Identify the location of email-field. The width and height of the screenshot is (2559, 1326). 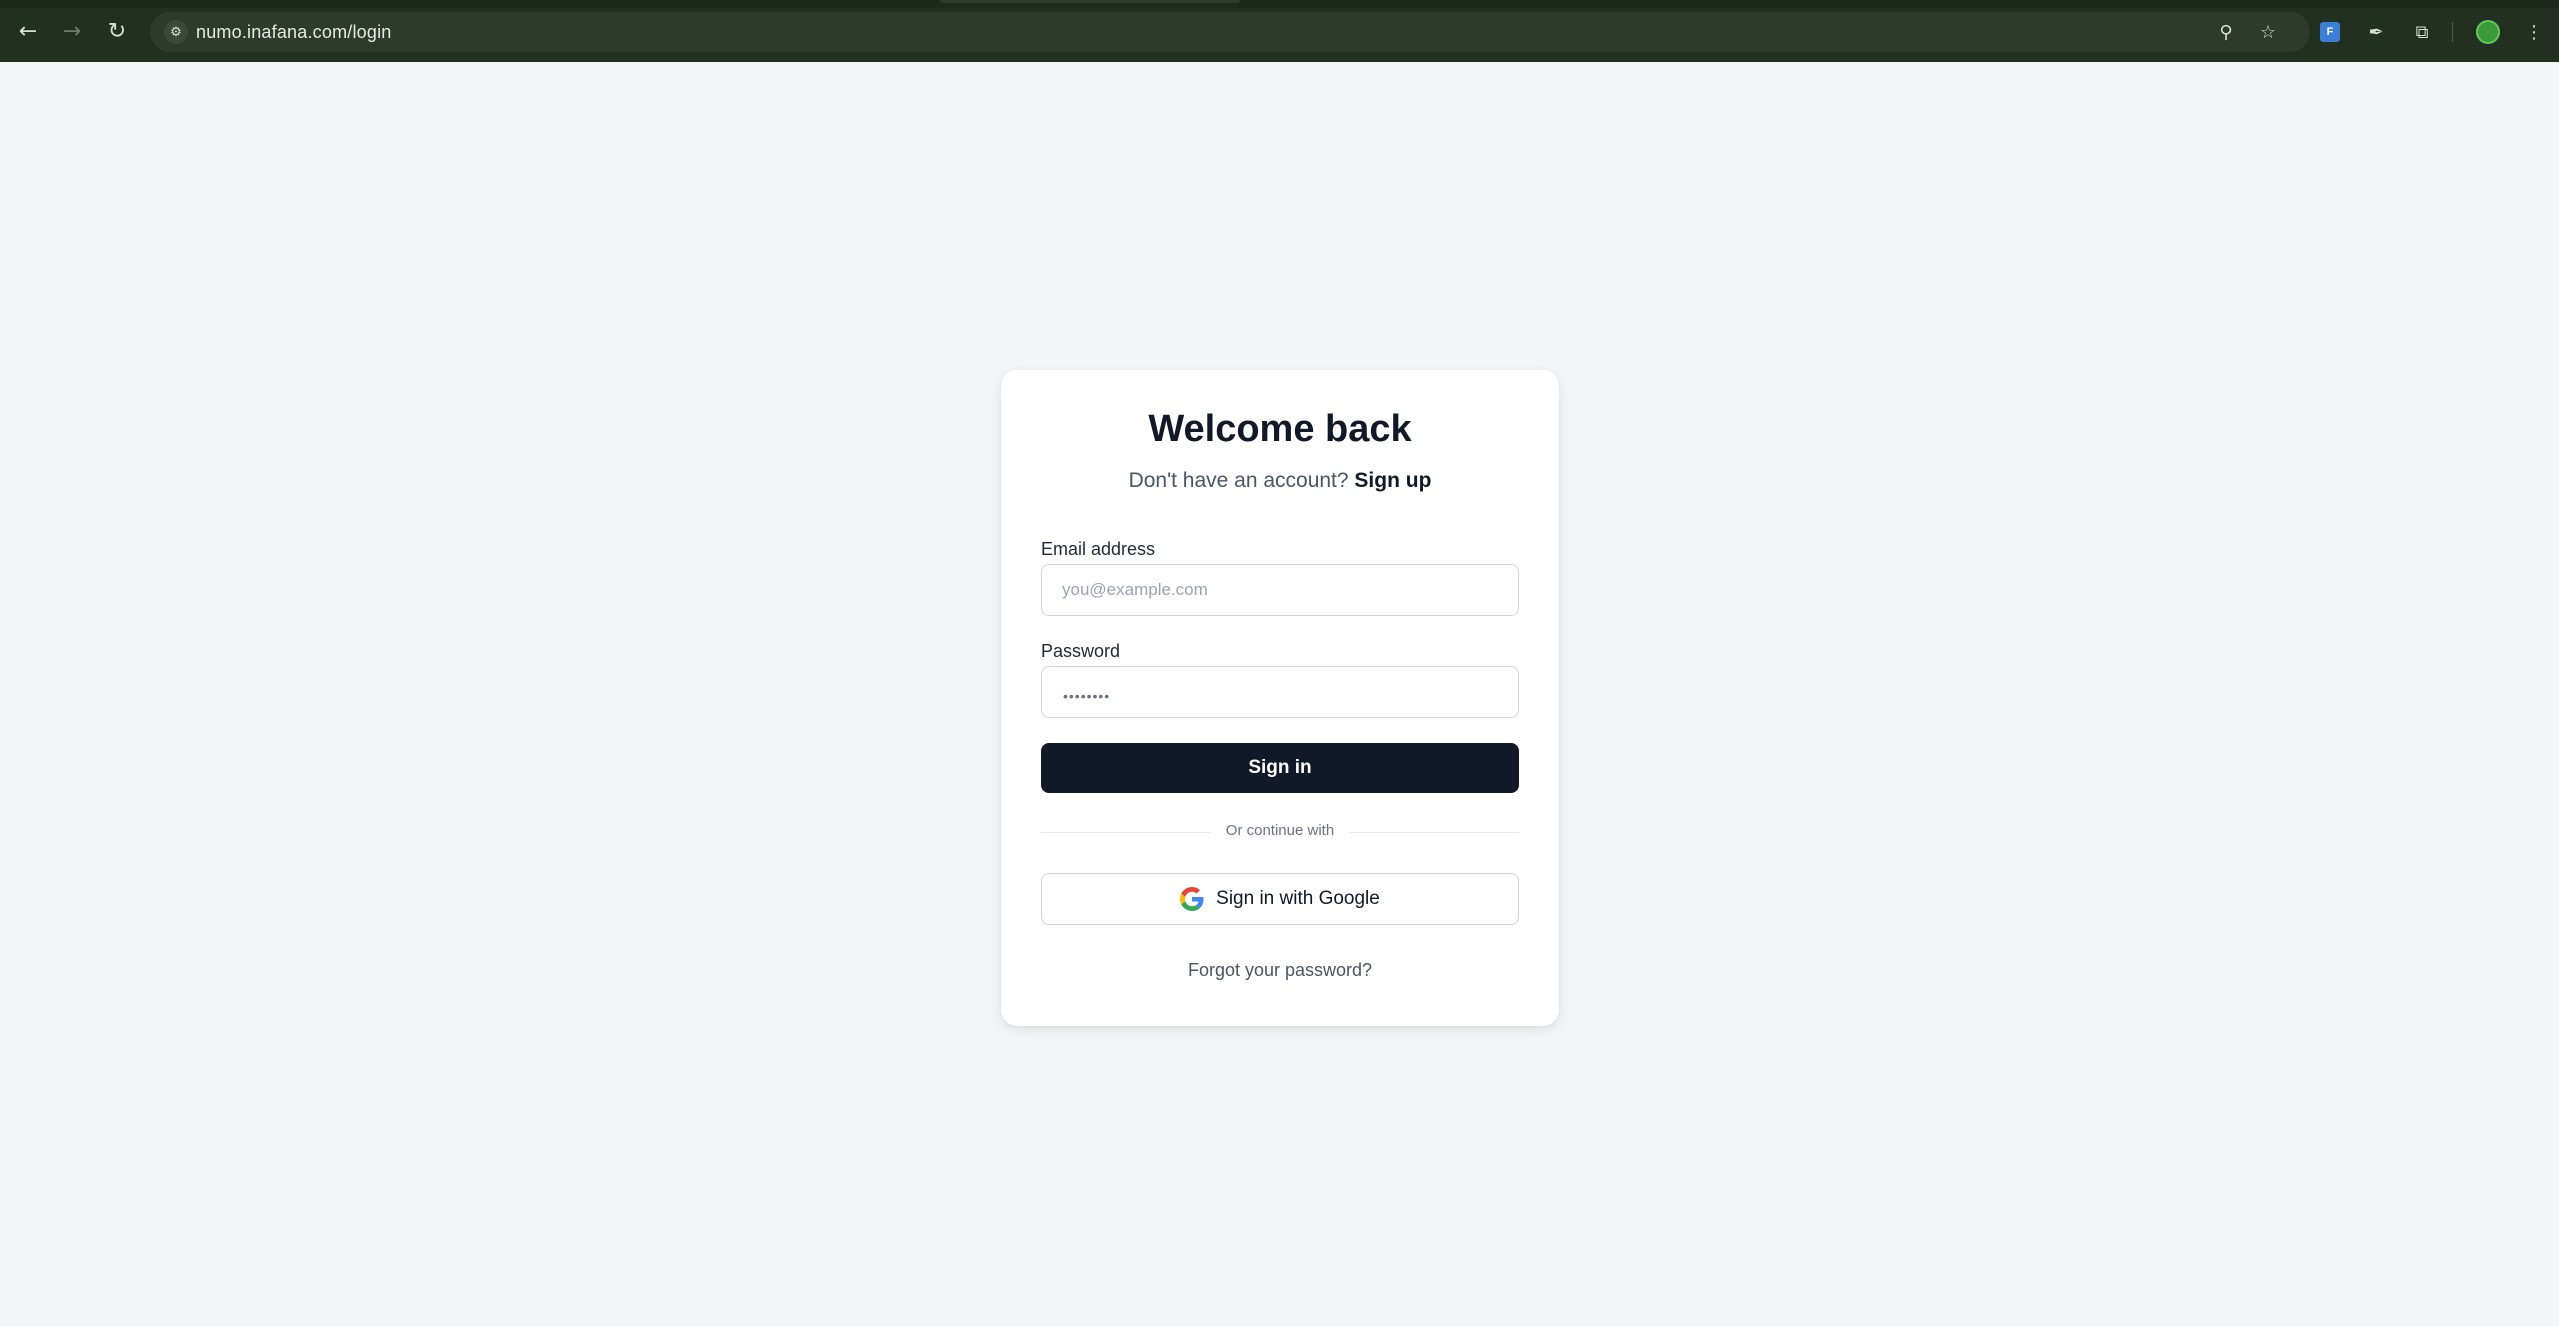
(1280, 590).